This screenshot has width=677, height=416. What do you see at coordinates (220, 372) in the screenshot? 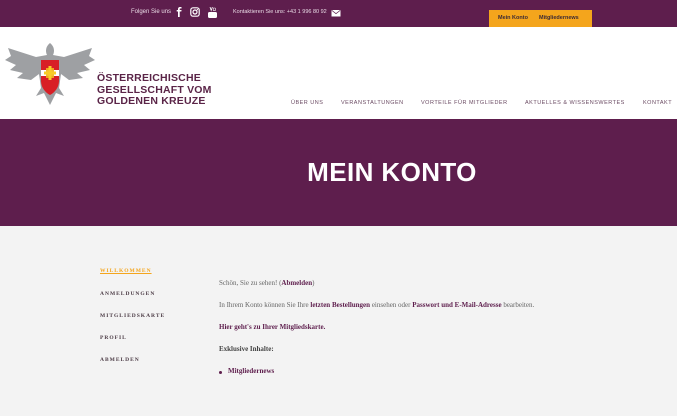
I see `list-bullet-icon` at bounding box center [220, 372].